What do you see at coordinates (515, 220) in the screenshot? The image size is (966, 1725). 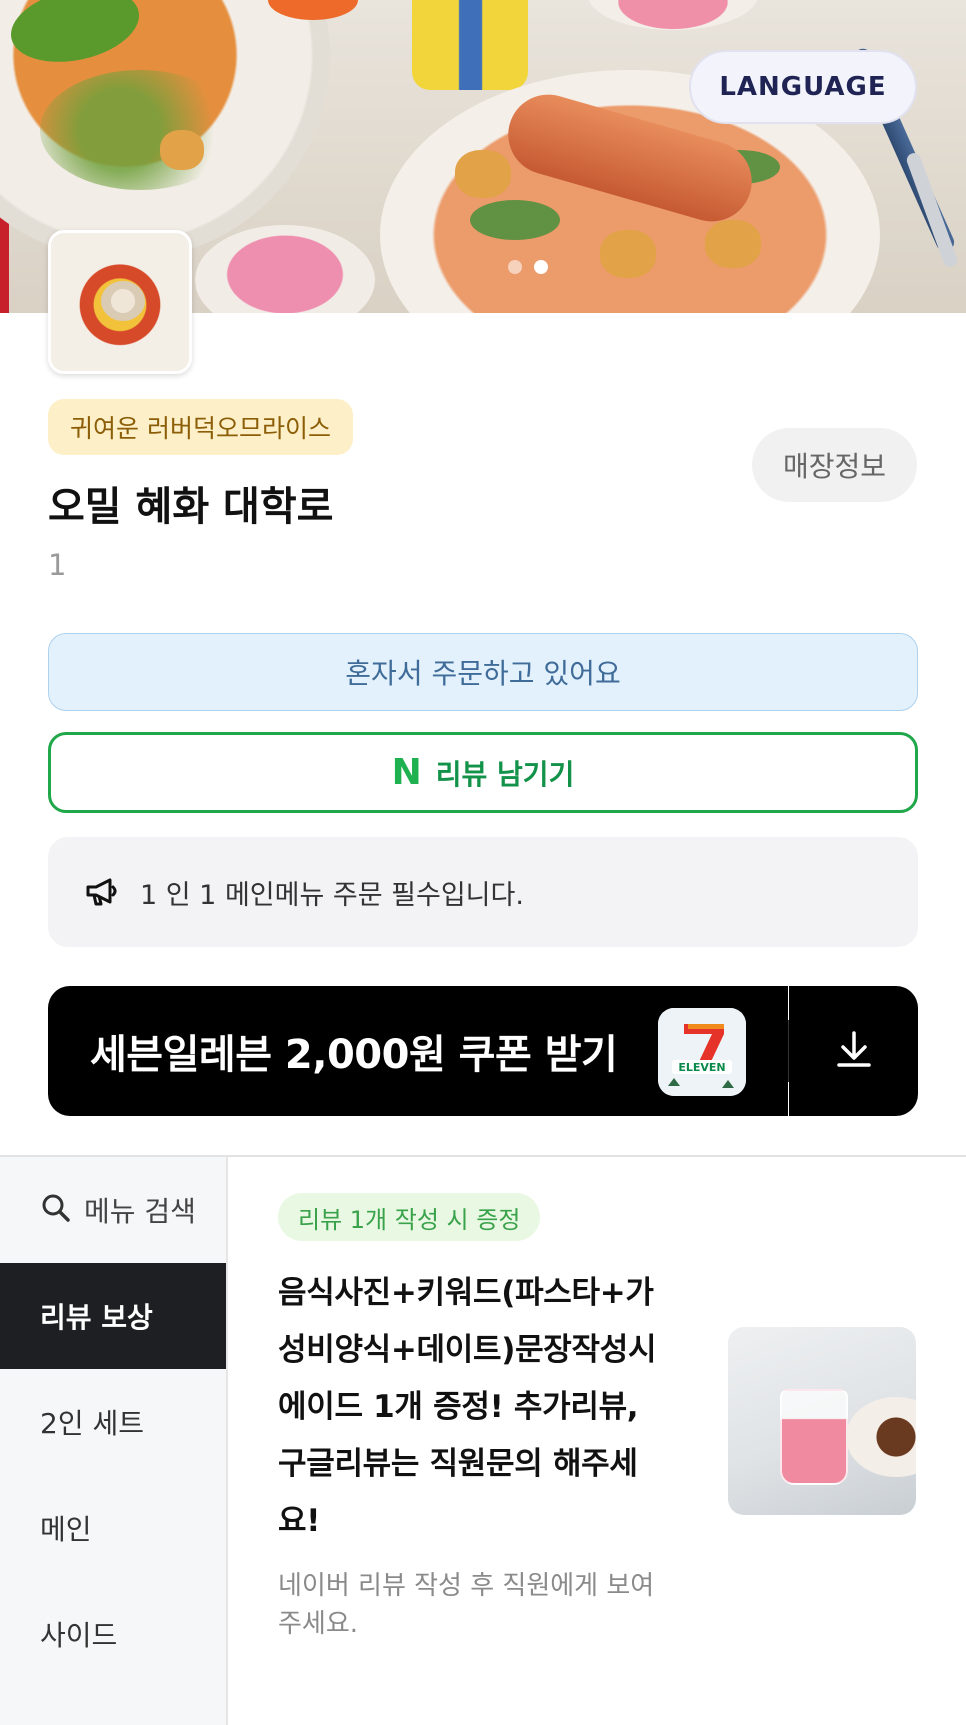 I see `herb-decoration` at bounding box center [515, 220].